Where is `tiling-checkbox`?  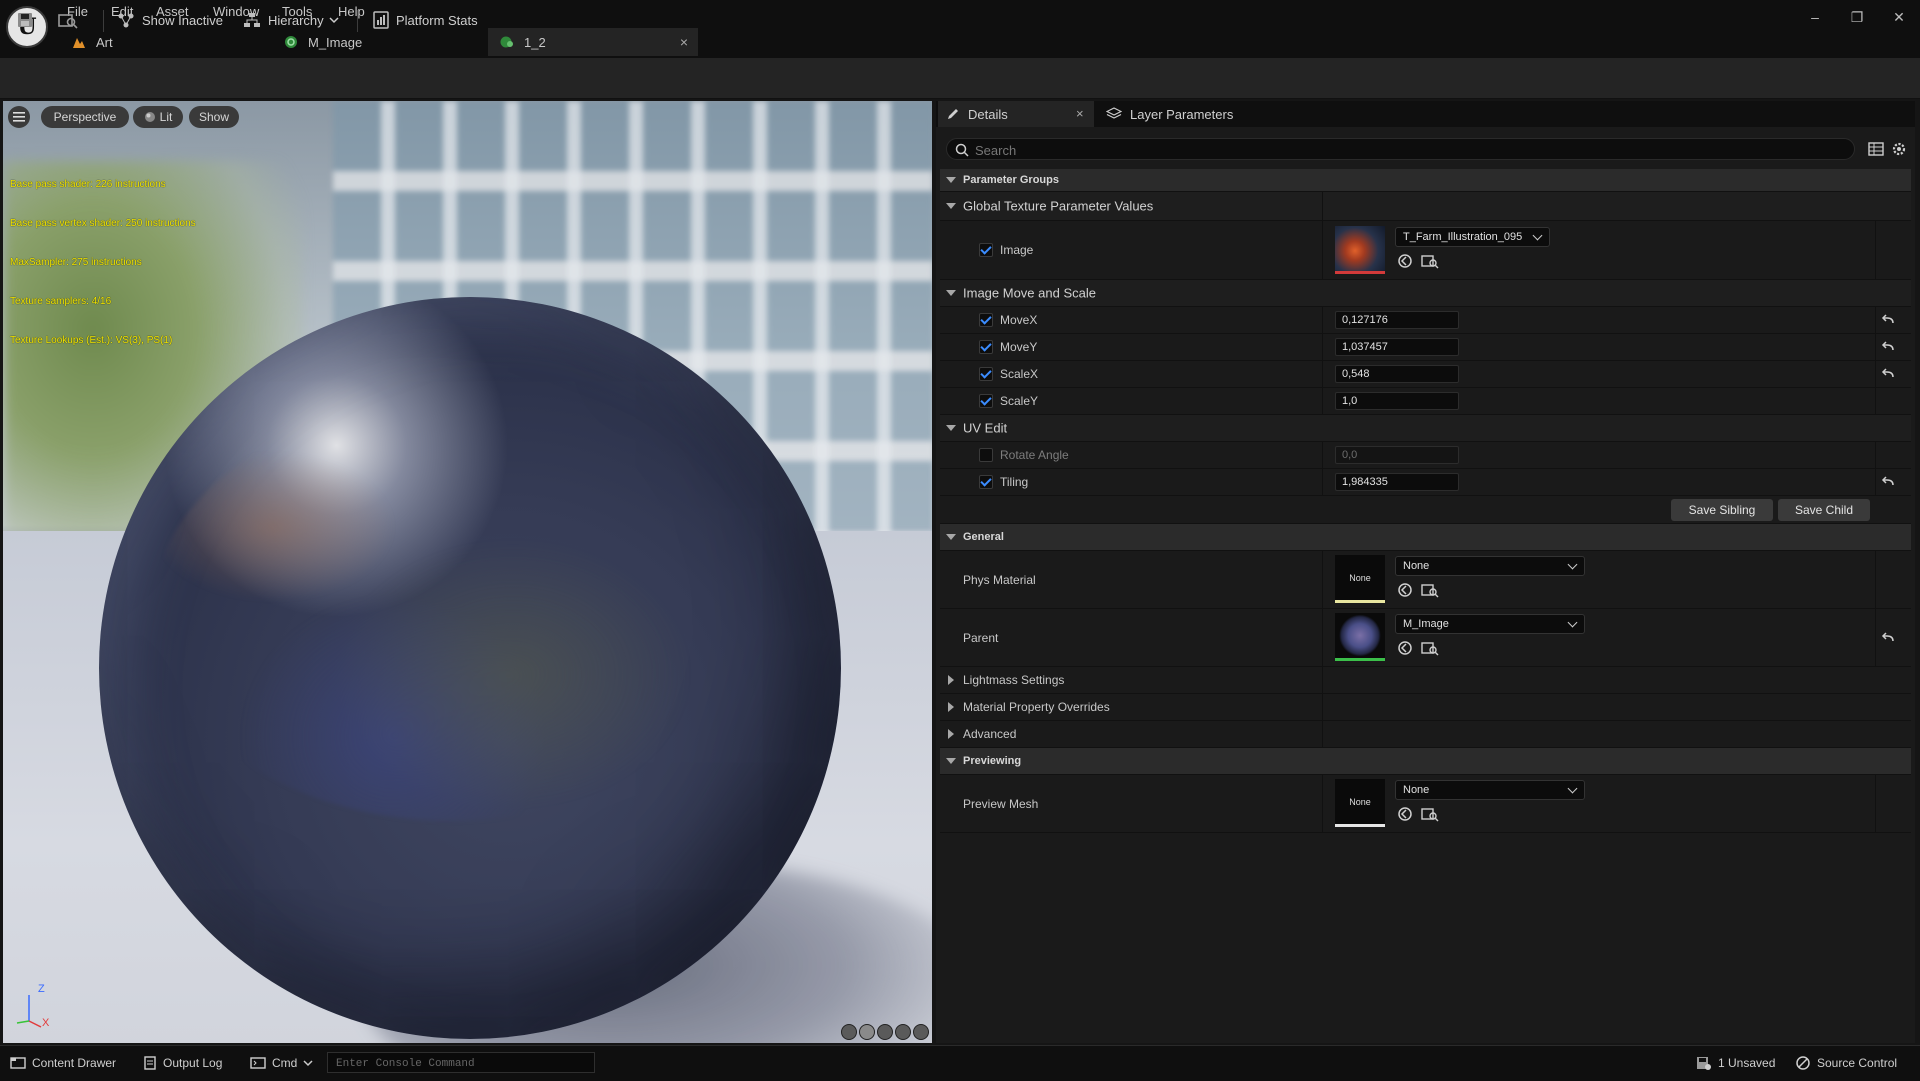
tiling-checkbox is located at coordinates (986, 482).